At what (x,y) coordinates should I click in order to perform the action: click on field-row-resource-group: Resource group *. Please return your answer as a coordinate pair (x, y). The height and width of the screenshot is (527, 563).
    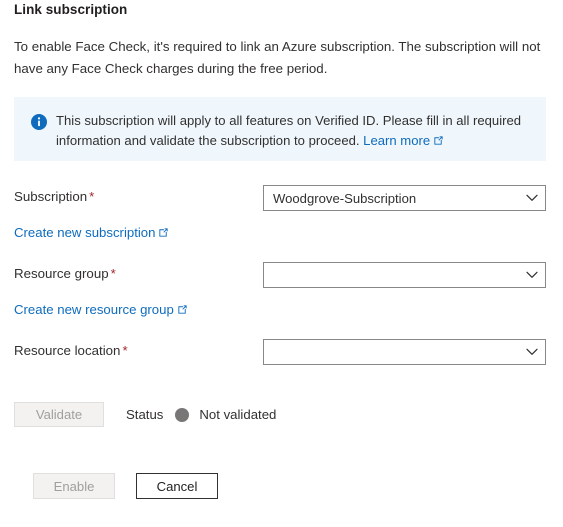
    Looking at the image, I should click on (281, 275).